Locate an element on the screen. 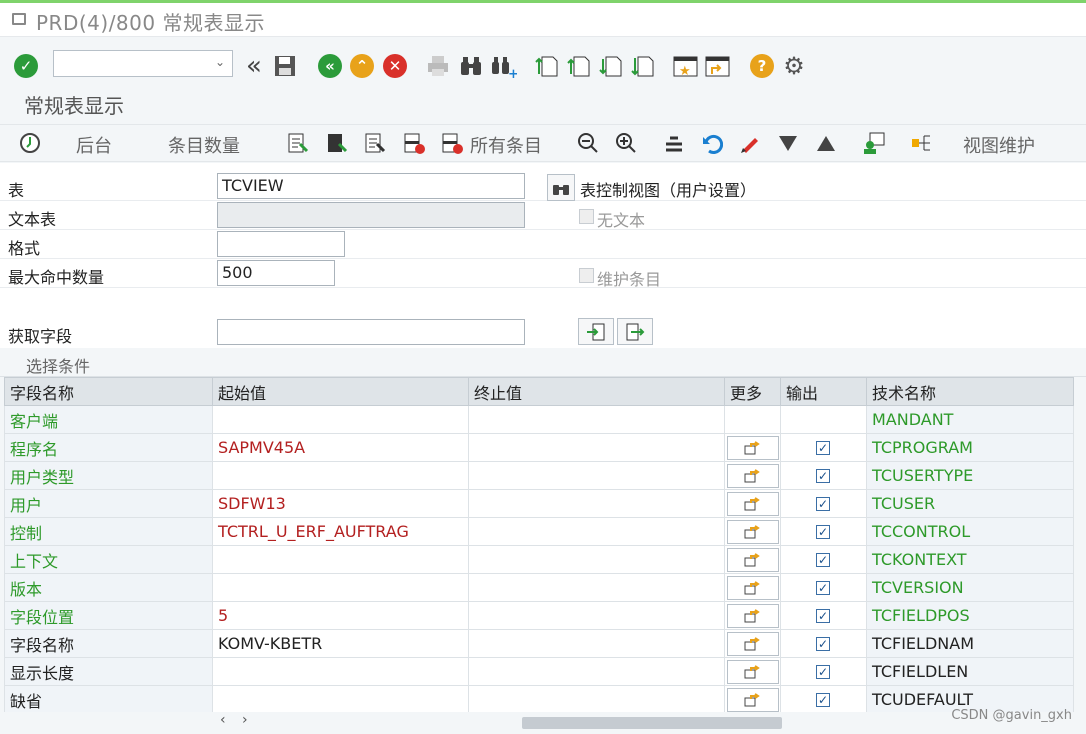 The image size is (1086, 734). collapse-command-button: « is located at coordinates (254, 66).